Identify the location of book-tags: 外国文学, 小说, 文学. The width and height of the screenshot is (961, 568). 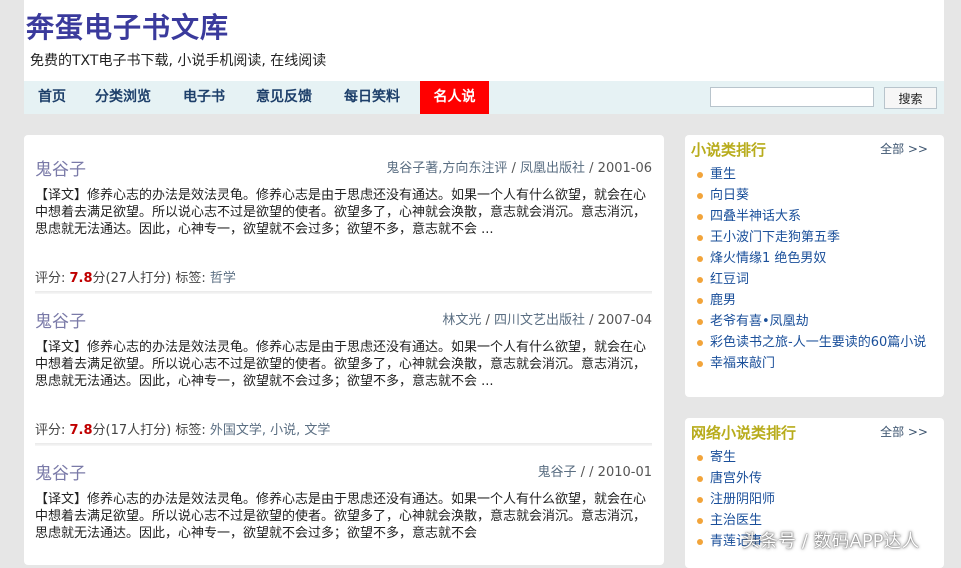
(270, 430).